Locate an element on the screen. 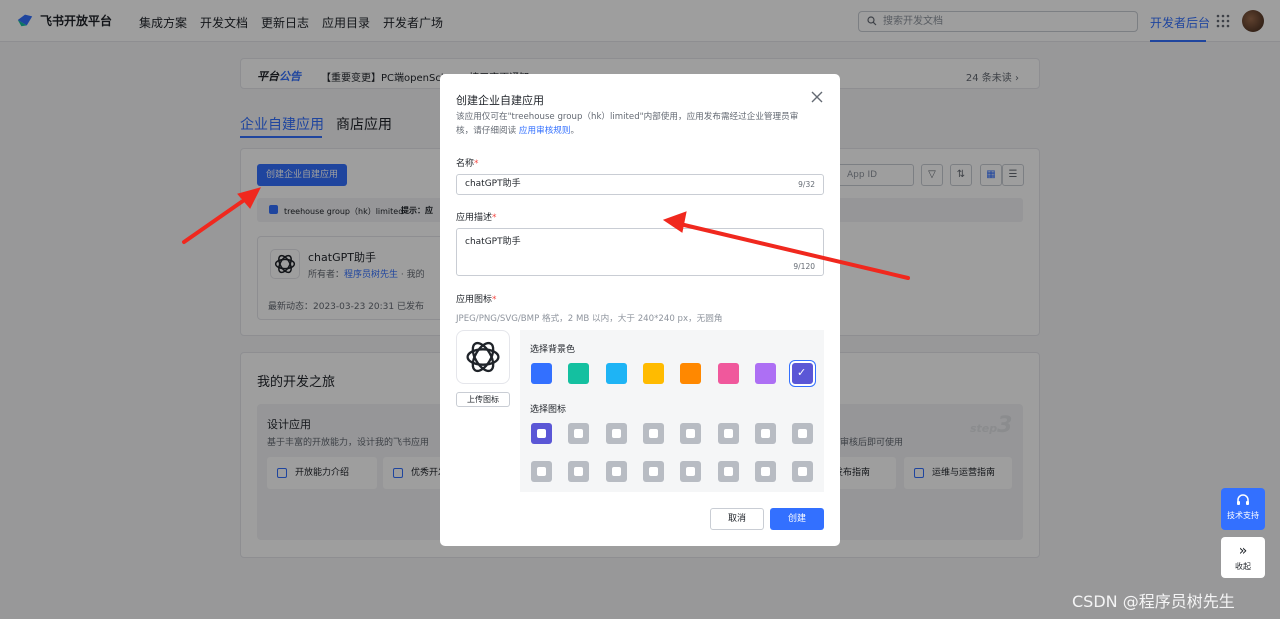 This screenshot has height=619, width=1280. arrowhead-create-button is located at coordinates (249, 198).